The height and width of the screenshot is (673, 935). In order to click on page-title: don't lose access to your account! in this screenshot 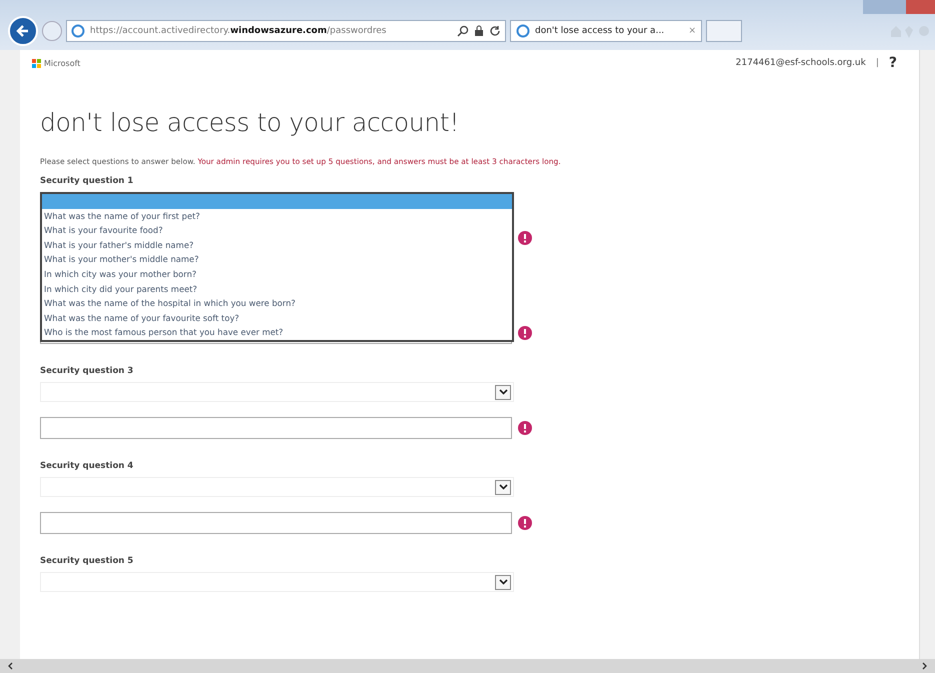, I will do `click(250, 122)`.